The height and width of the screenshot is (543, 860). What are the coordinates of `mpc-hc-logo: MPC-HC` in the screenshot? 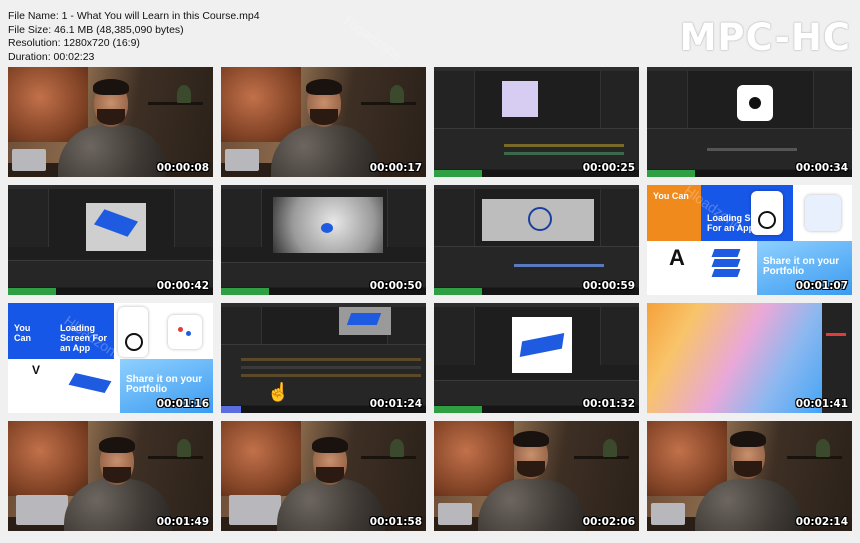 It's located at (765, 37).